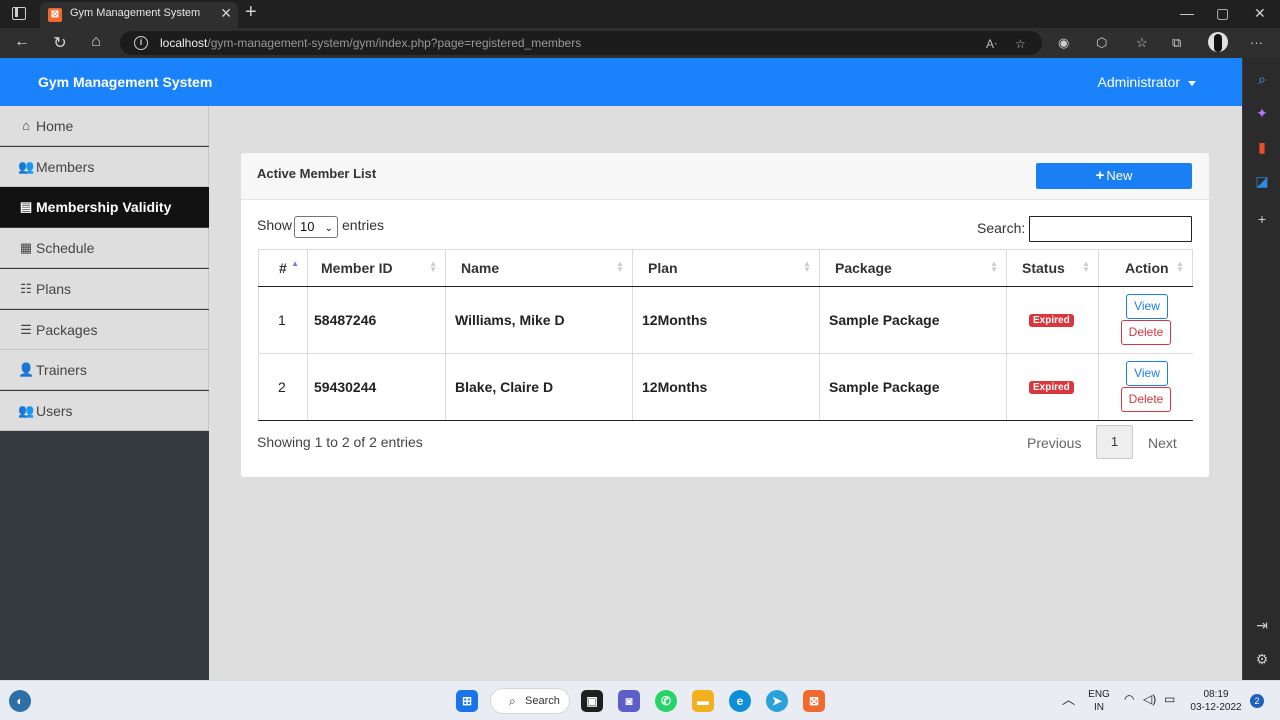 The height and width of the screenshot is (720, 1280). I want to click on hide-sidebar-icon: ⇥, so click(1262, 625).